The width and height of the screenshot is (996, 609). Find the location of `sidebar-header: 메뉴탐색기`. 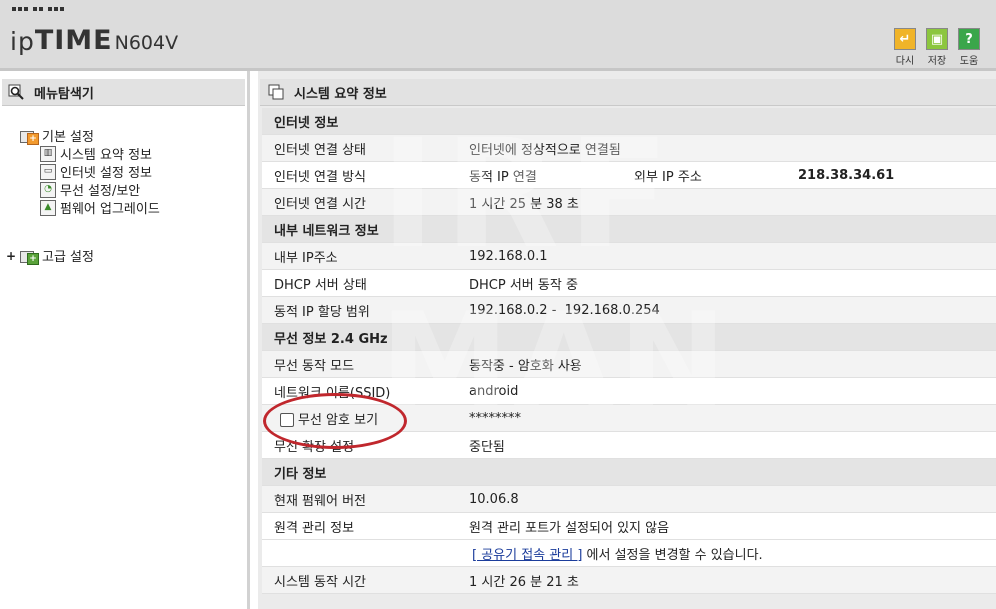

sidebar-header: 메뉴탐색기 is located at coordinates (123, 92).